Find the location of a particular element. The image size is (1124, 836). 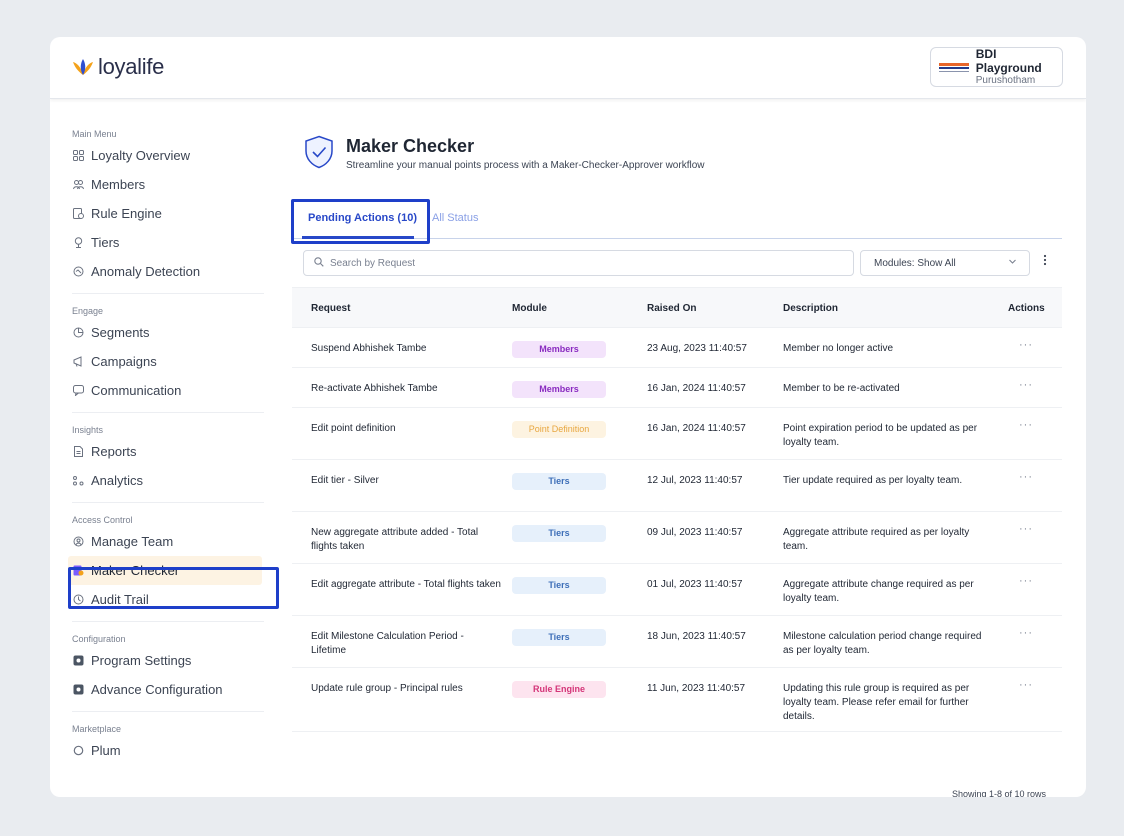

search-icon is located at coordinates (319, 263).